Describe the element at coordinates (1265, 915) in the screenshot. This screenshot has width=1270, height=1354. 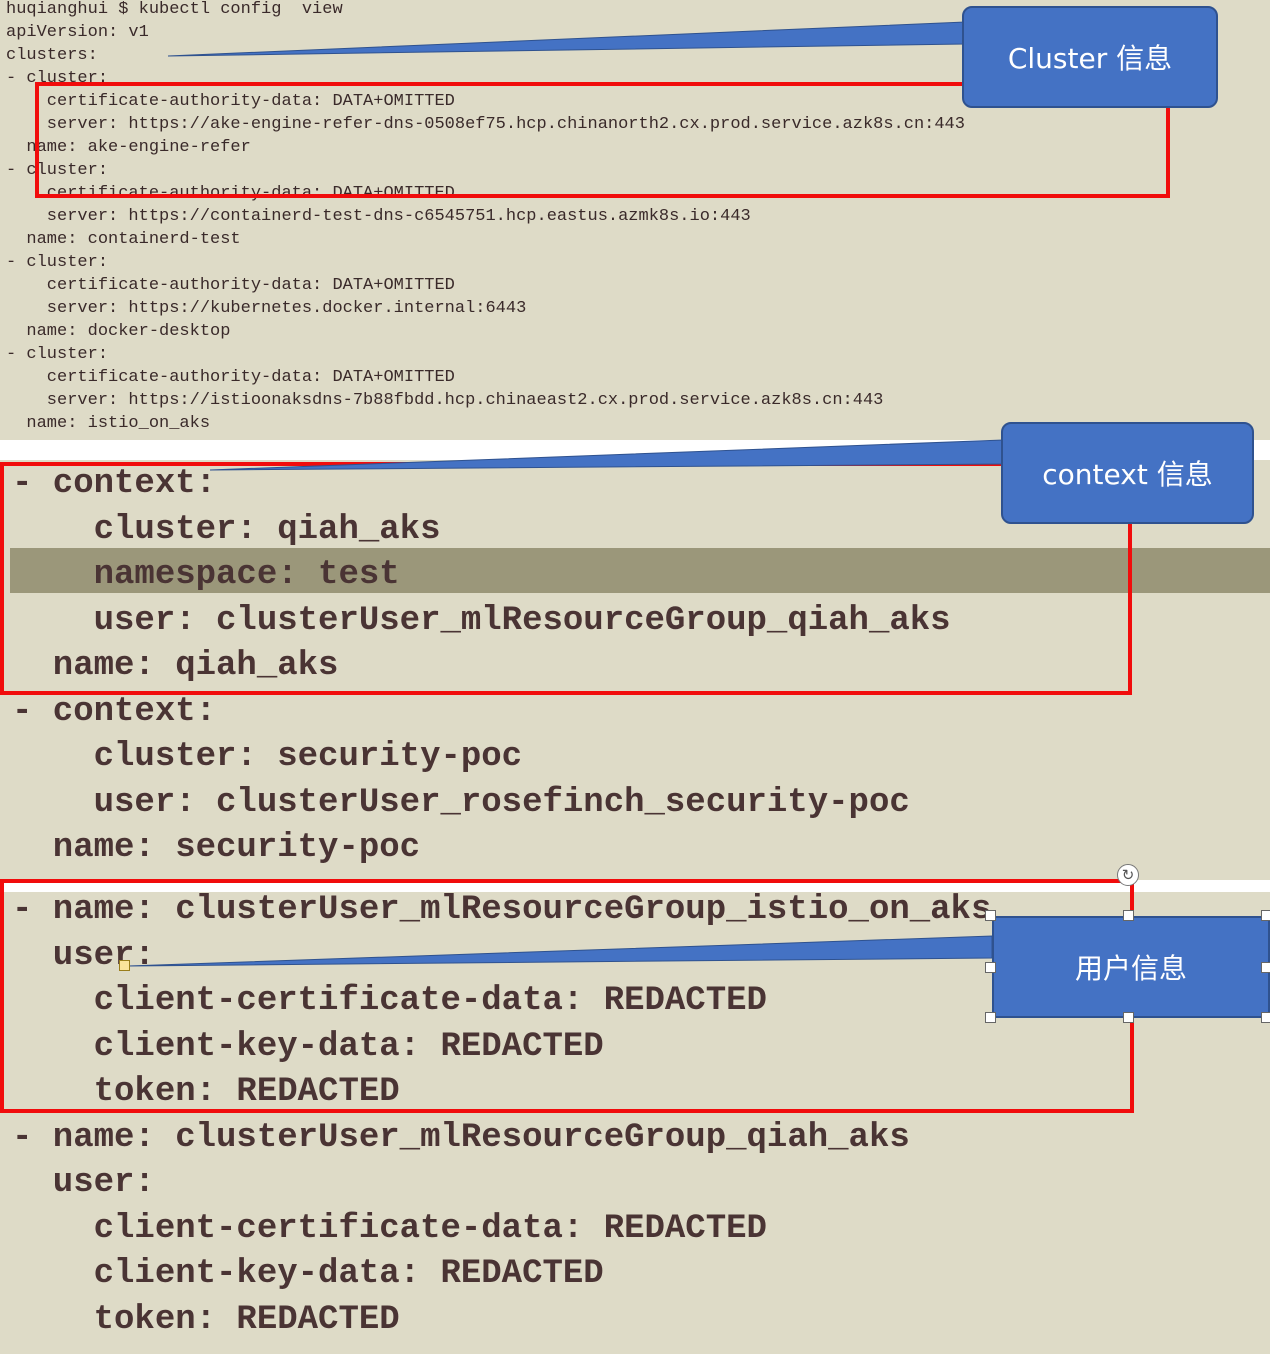
I see `resize-handle-top-right` at that location.